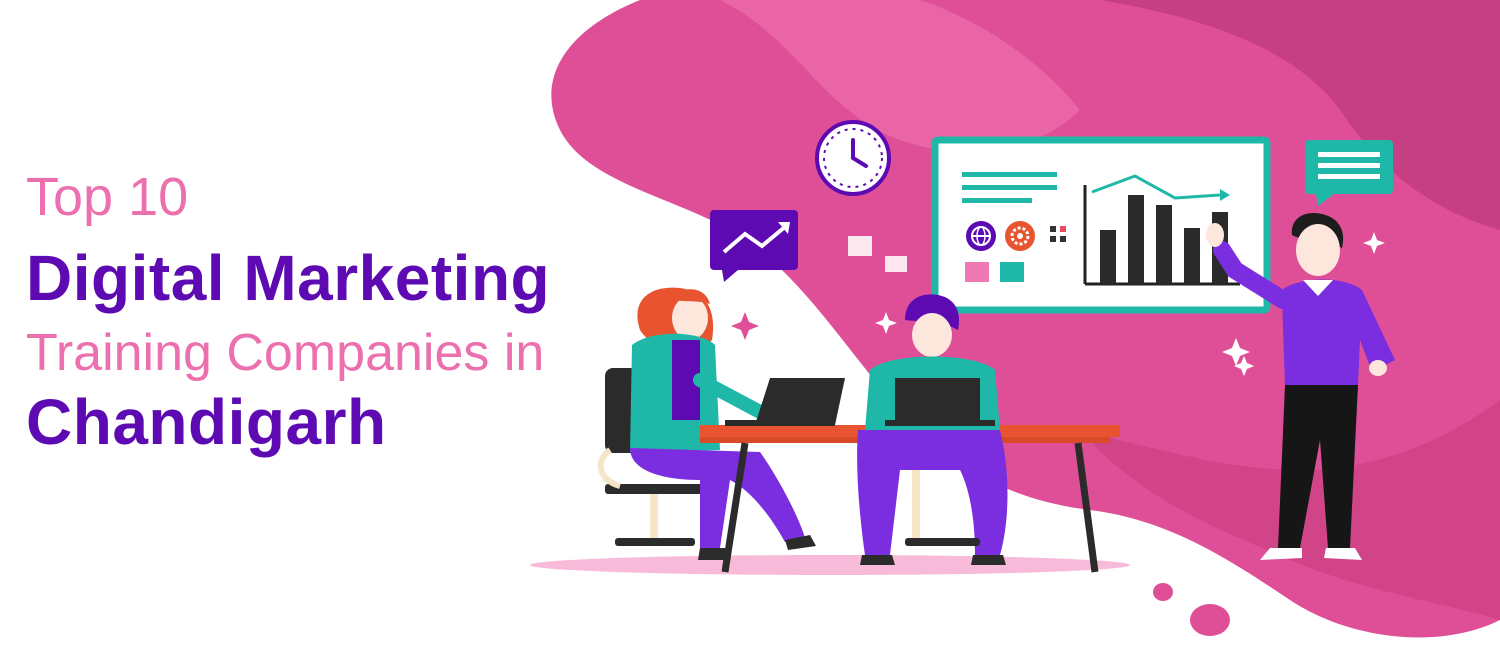 The height and width of the screenshot is (650, 1500). Describe the element at coordinates (940, 402) in the screenshot. I see `laptop-right` at that location.